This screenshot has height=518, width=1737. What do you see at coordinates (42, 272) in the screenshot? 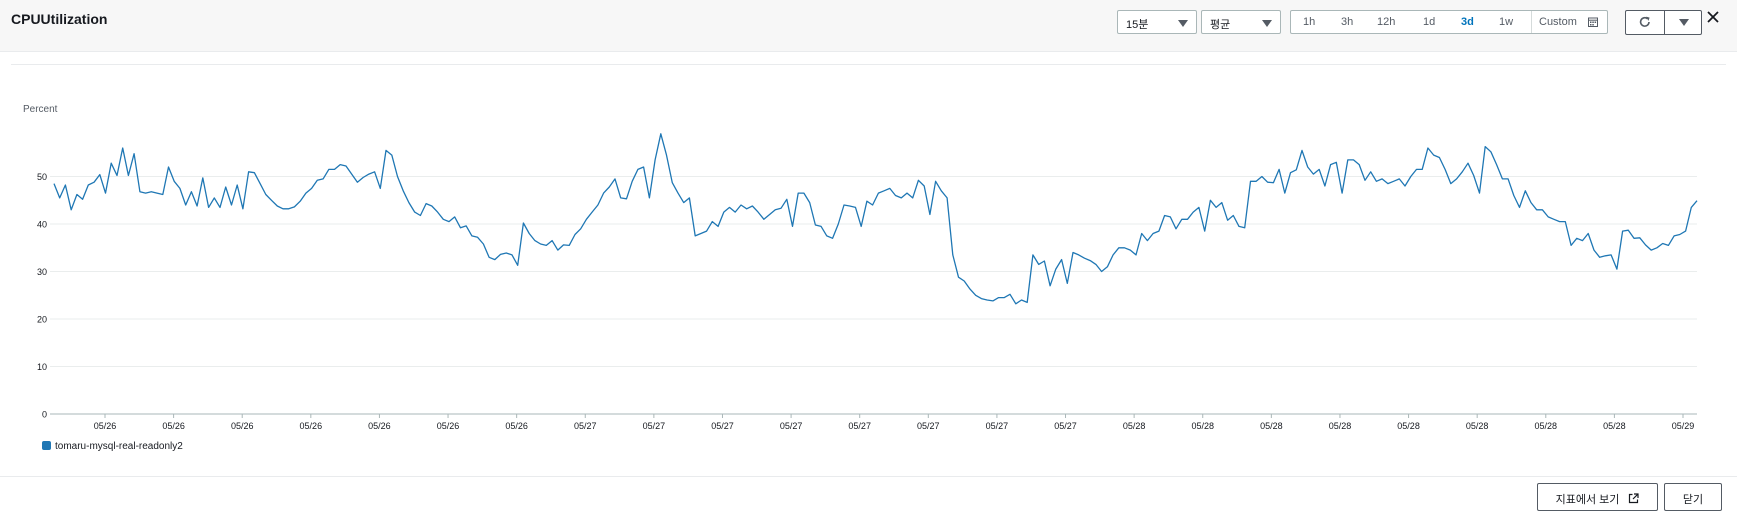
I see `y-tick-label: 30` at bounding box center [42, 272].